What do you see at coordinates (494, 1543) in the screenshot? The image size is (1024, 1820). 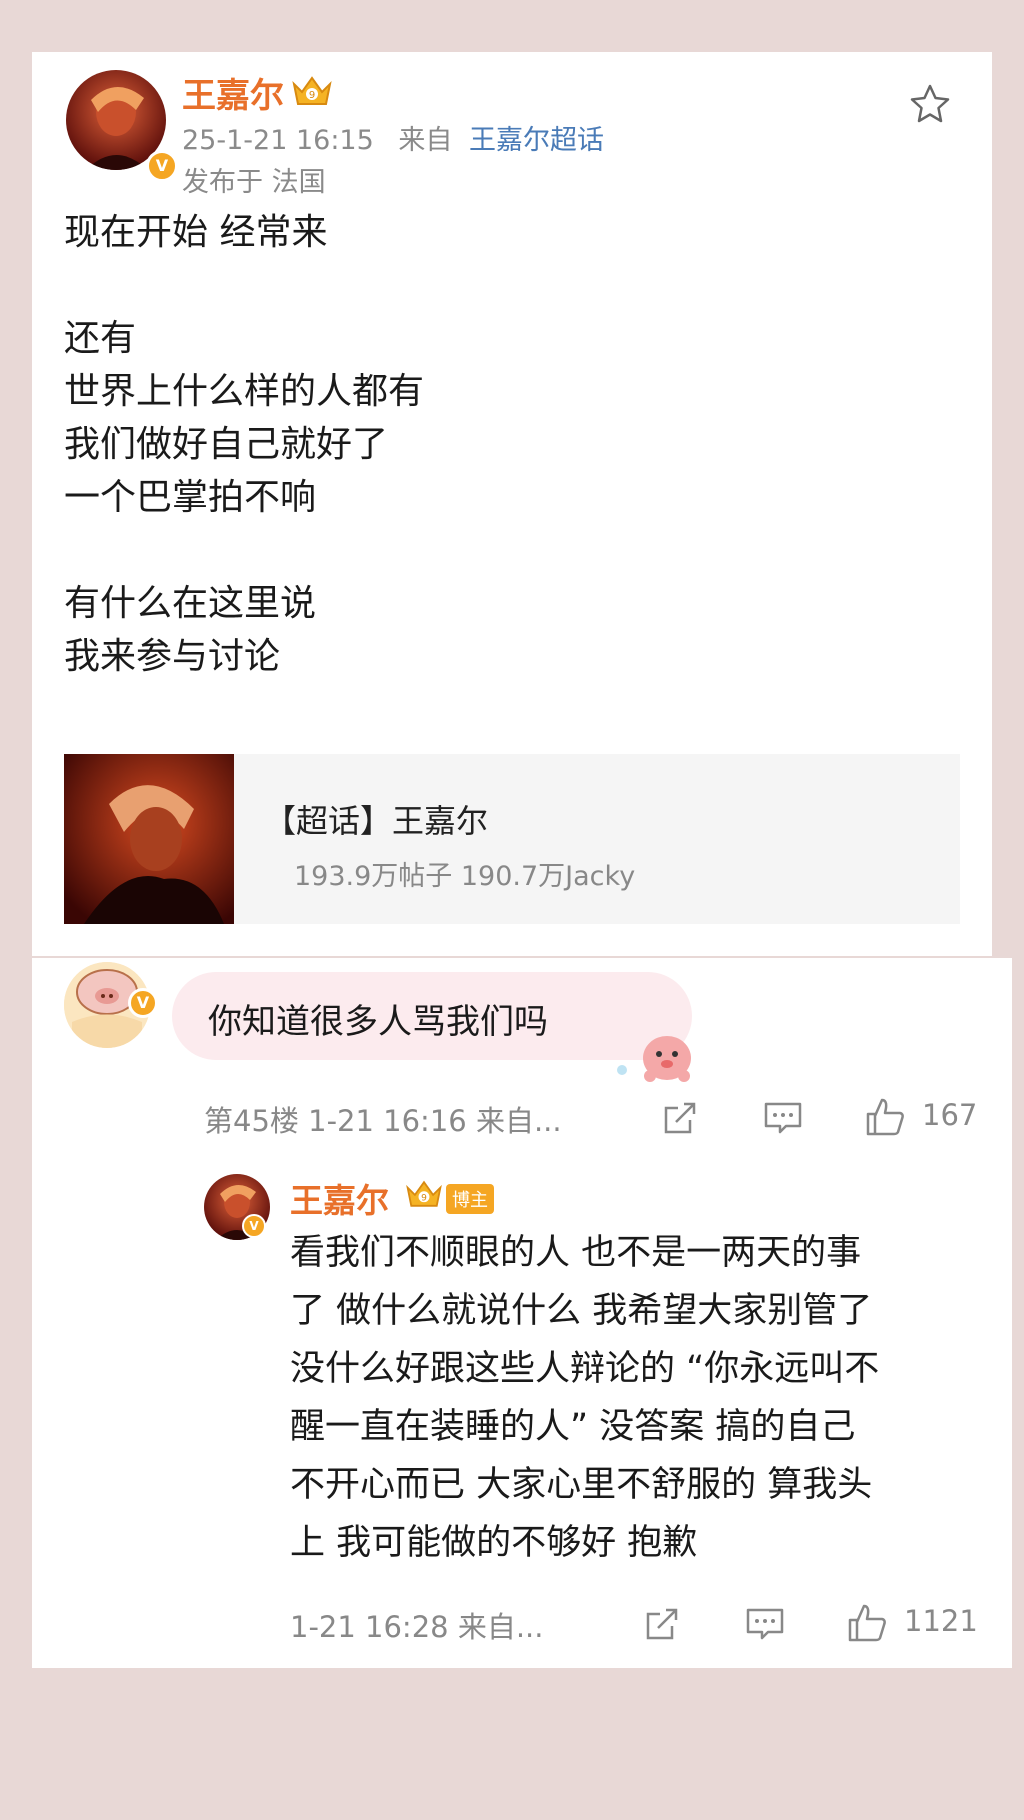 I see `reply-line: 上 我可能做的不够好 抱歉` at bounding box center [494, 1543].